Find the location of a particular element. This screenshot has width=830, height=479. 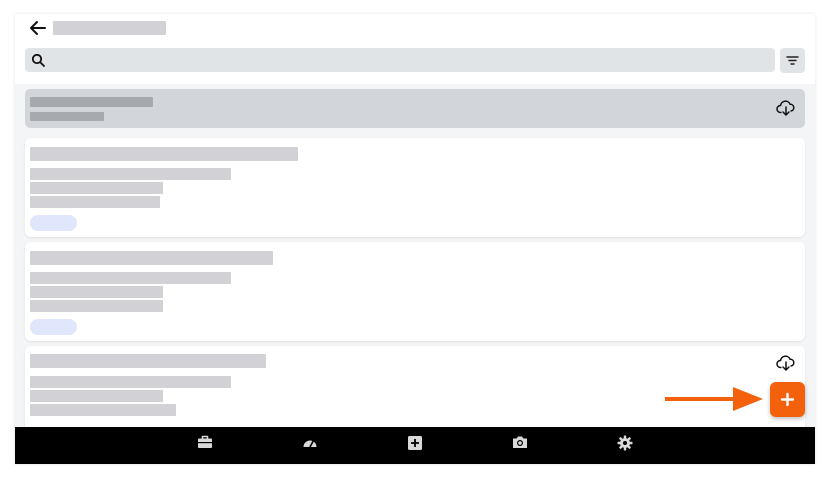

nav-settings is located at coordinates (625, 443).